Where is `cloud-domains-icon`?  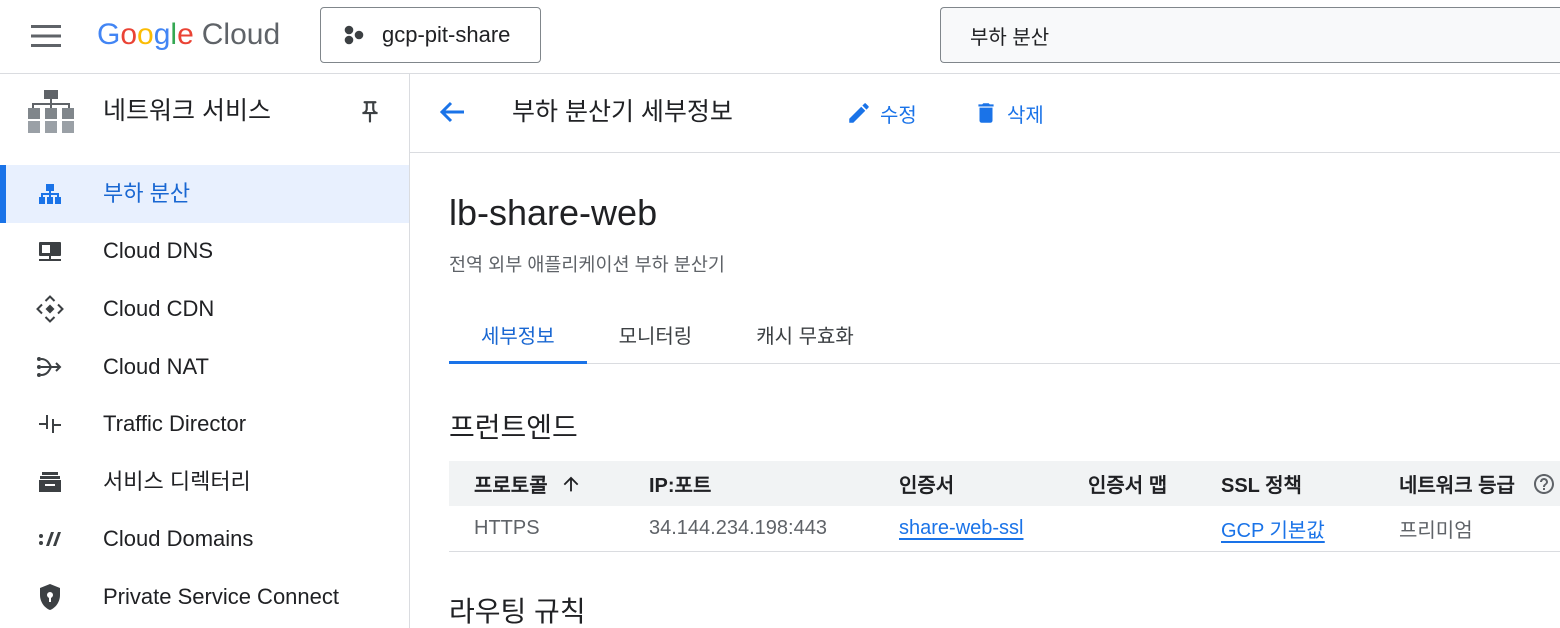
cloud-domains-icon is located at coordinates (49, 539).